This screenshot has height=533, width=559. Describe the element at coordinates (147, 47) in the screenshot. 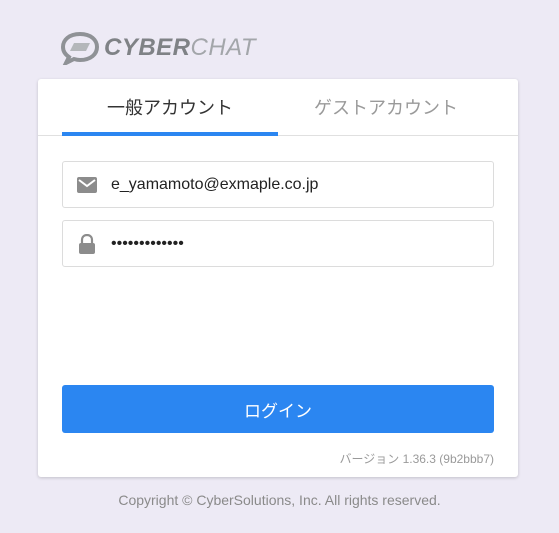

I see `logo-bold-text: CYBER` at that location.